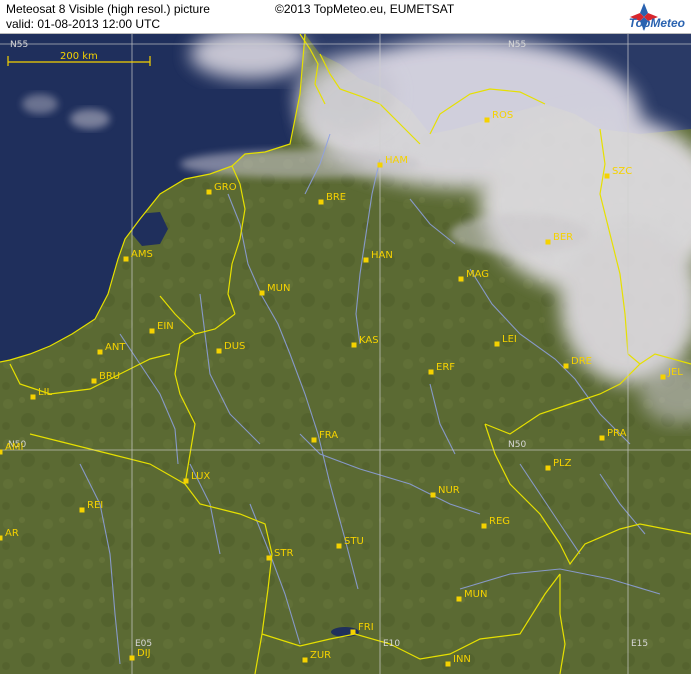  I want to click on city-label: AMI, so click(14, 447).